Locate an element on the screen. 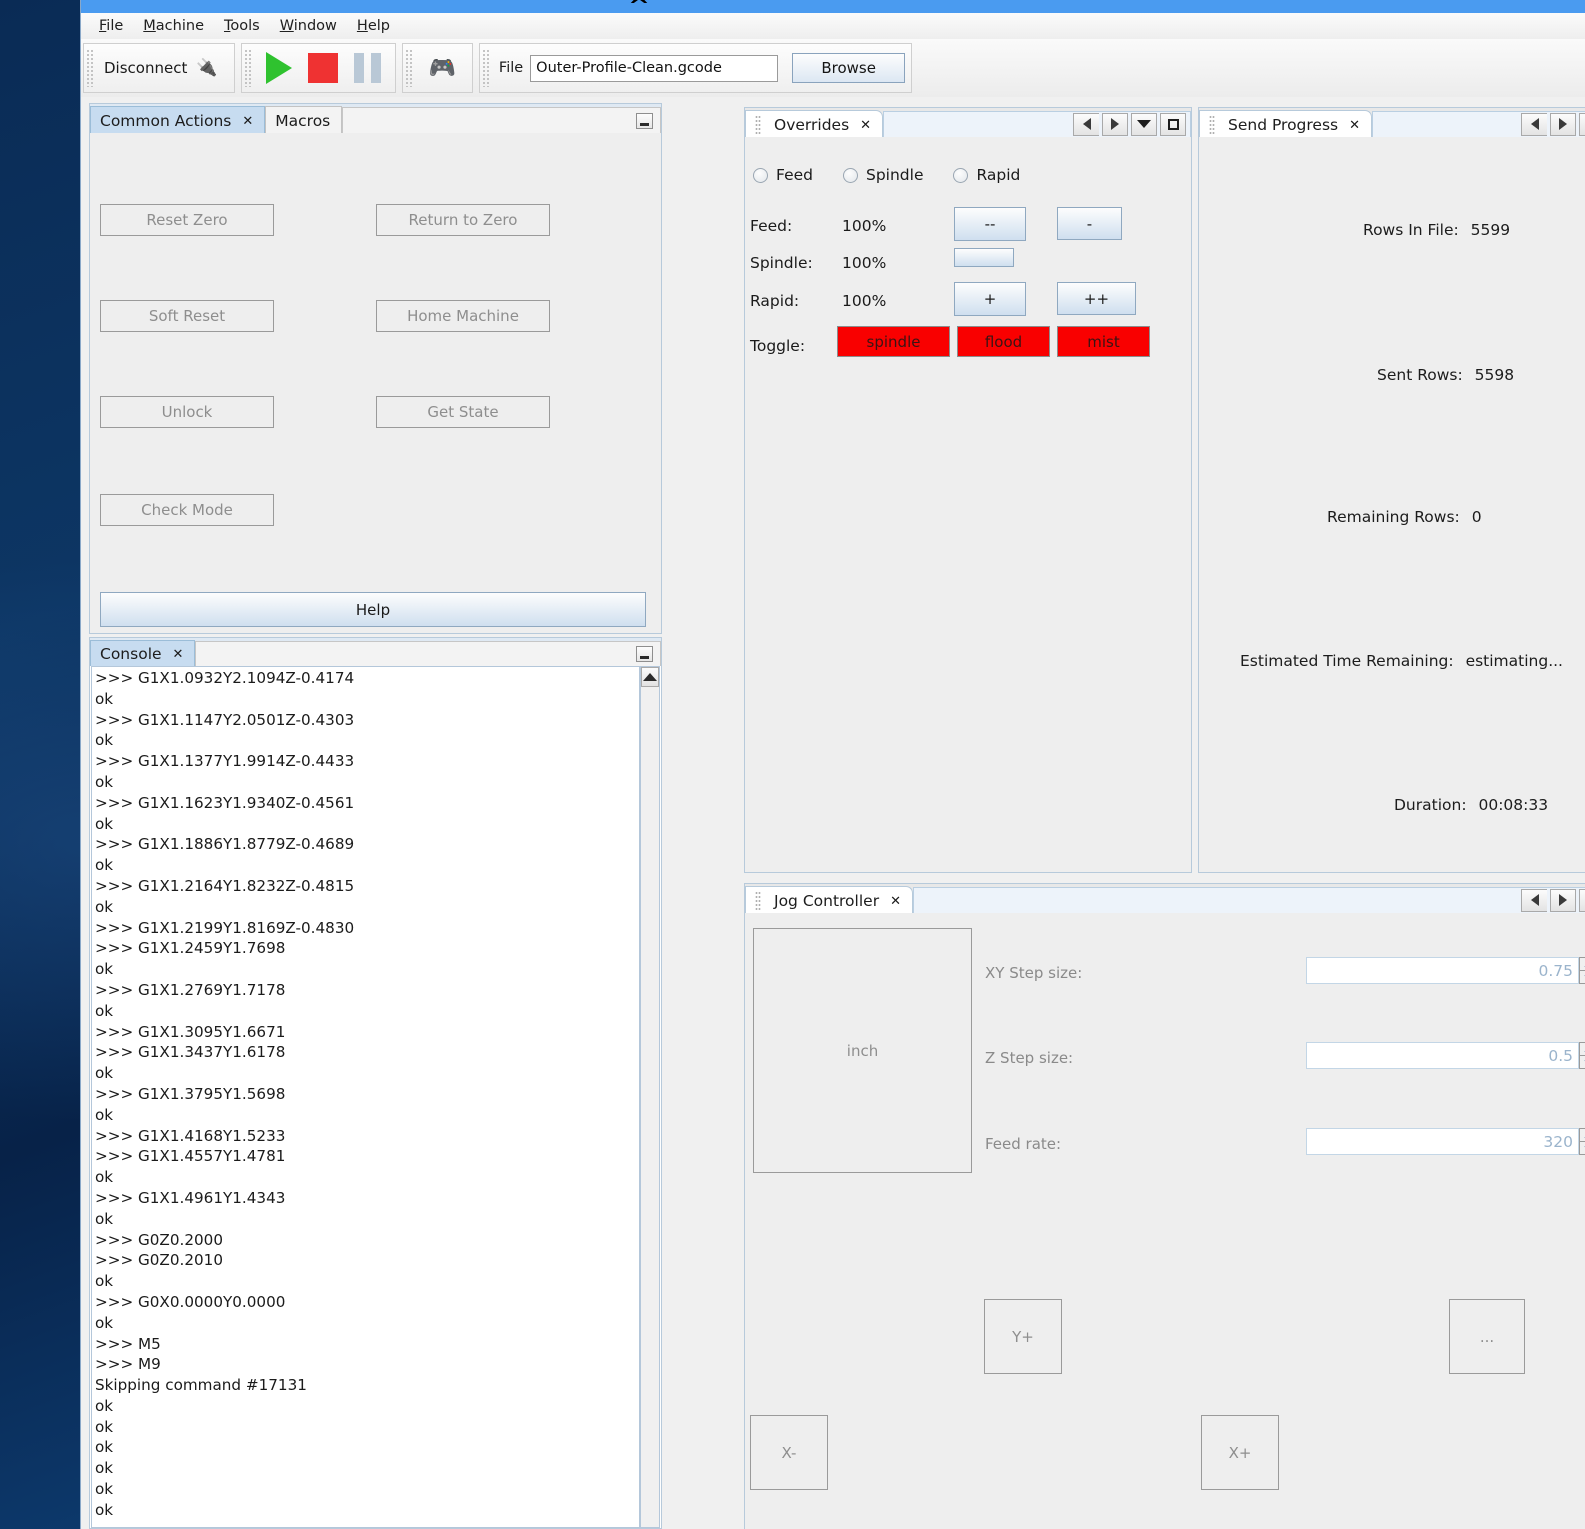 The width and height of the screenshot is (1585, 1529). console-line: >>> G1X1.0932Y2.1094Z-0.4174 is located at coordinates (225, 678).